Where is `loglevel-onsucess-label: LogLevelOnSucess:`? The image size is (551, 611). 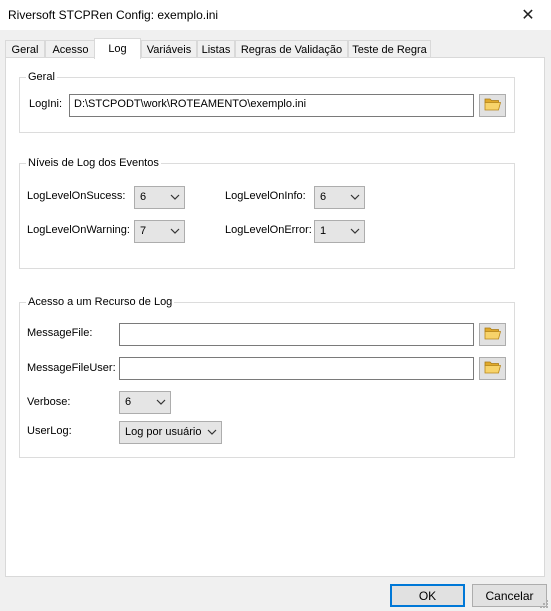
loglevel-onsucess-label: LogLevelOnSucess: is located at coordinates (76, 196).